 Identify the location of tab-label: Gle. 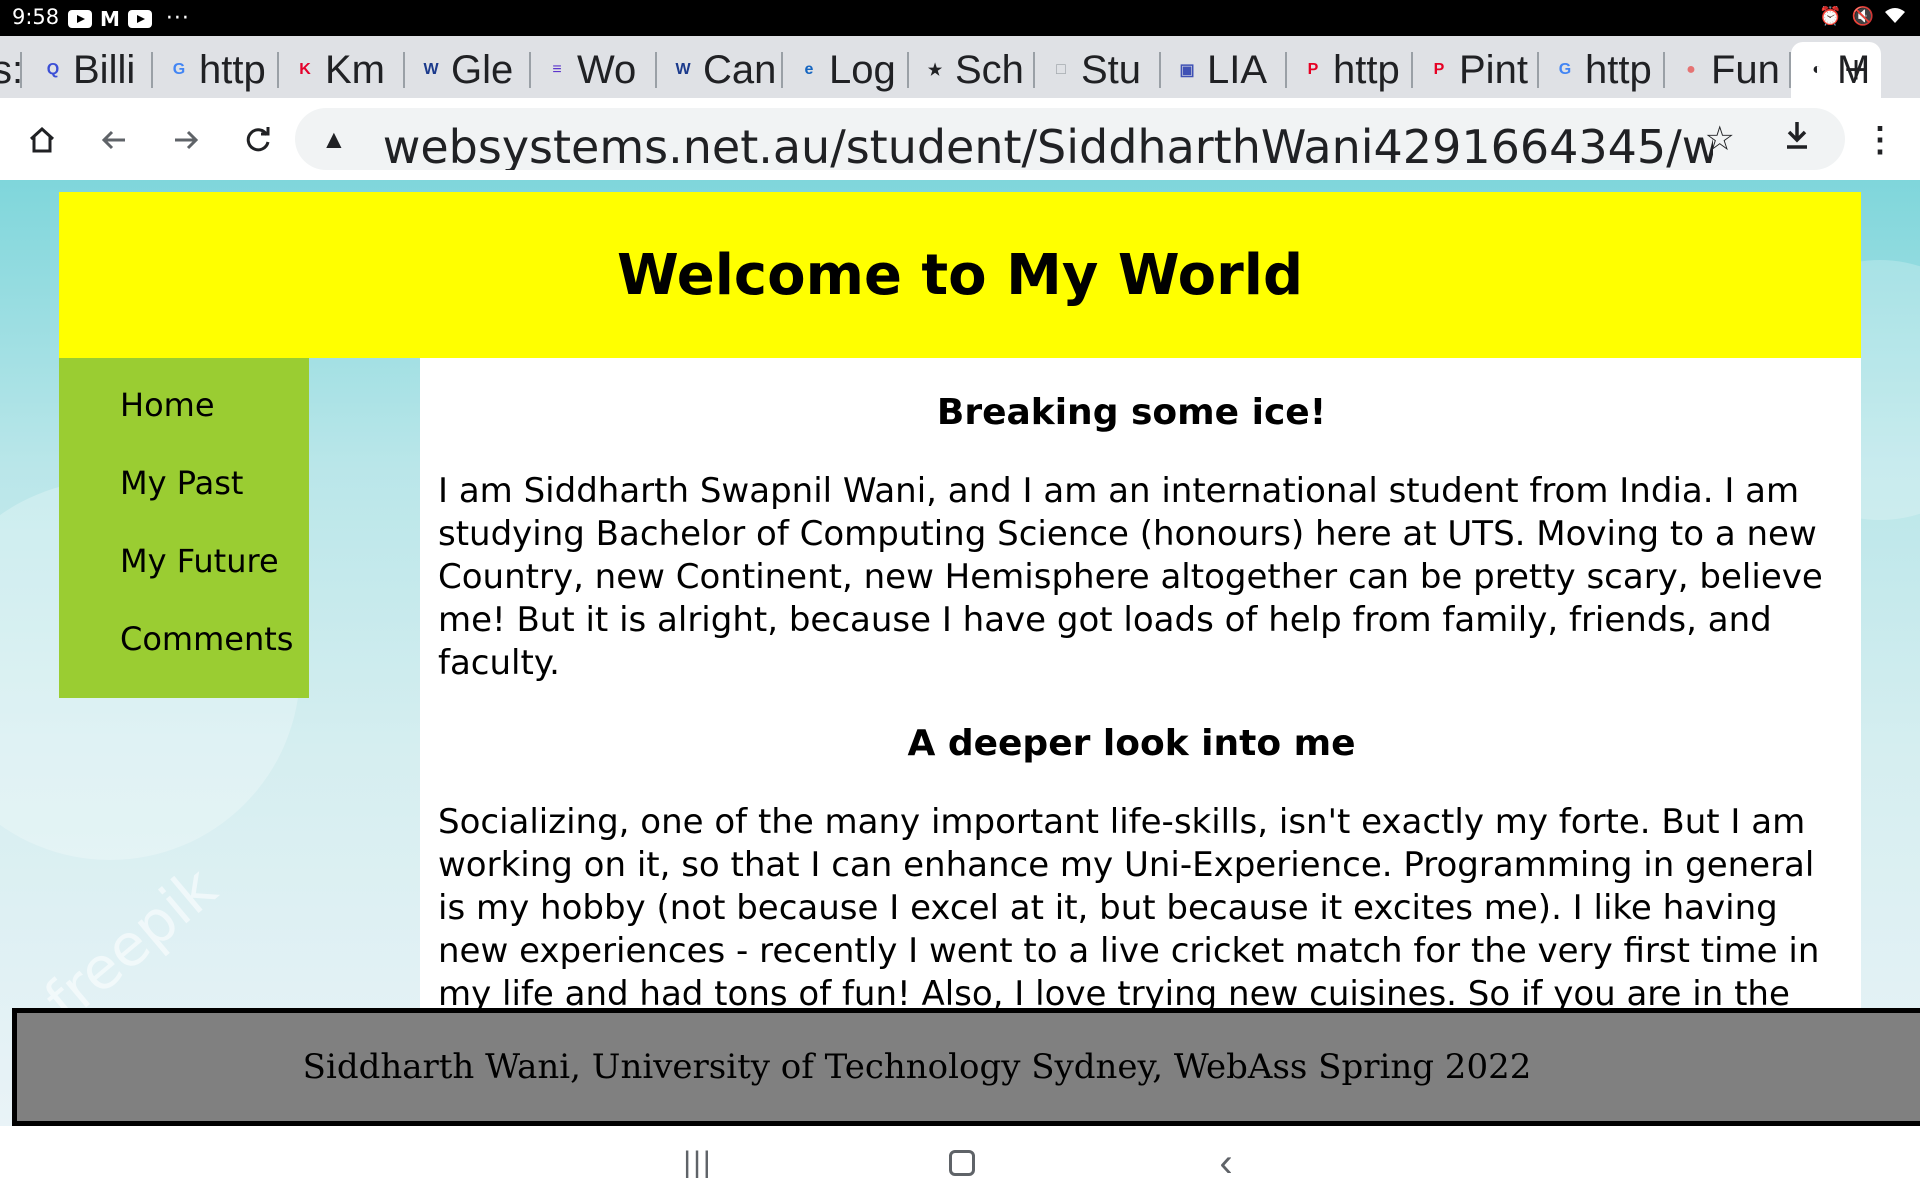
(482, 69).